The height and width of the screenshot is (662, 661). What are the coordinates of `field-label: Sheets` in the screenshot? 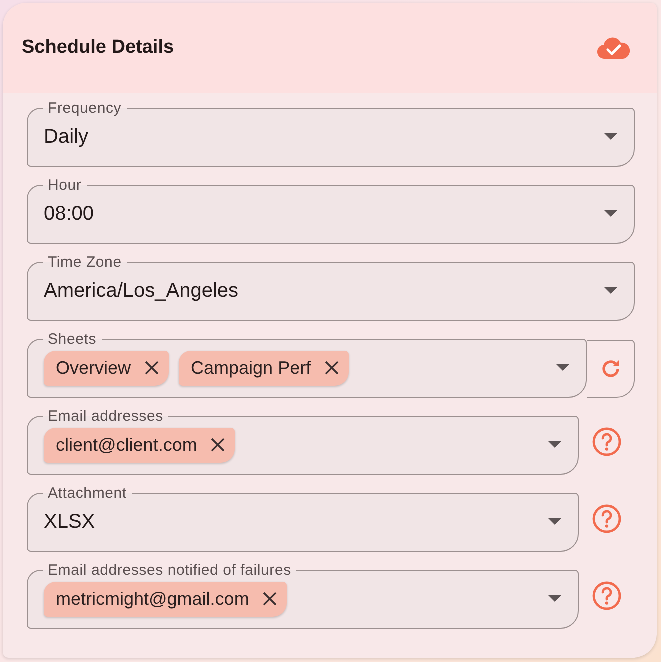 It's located at (72, 339).